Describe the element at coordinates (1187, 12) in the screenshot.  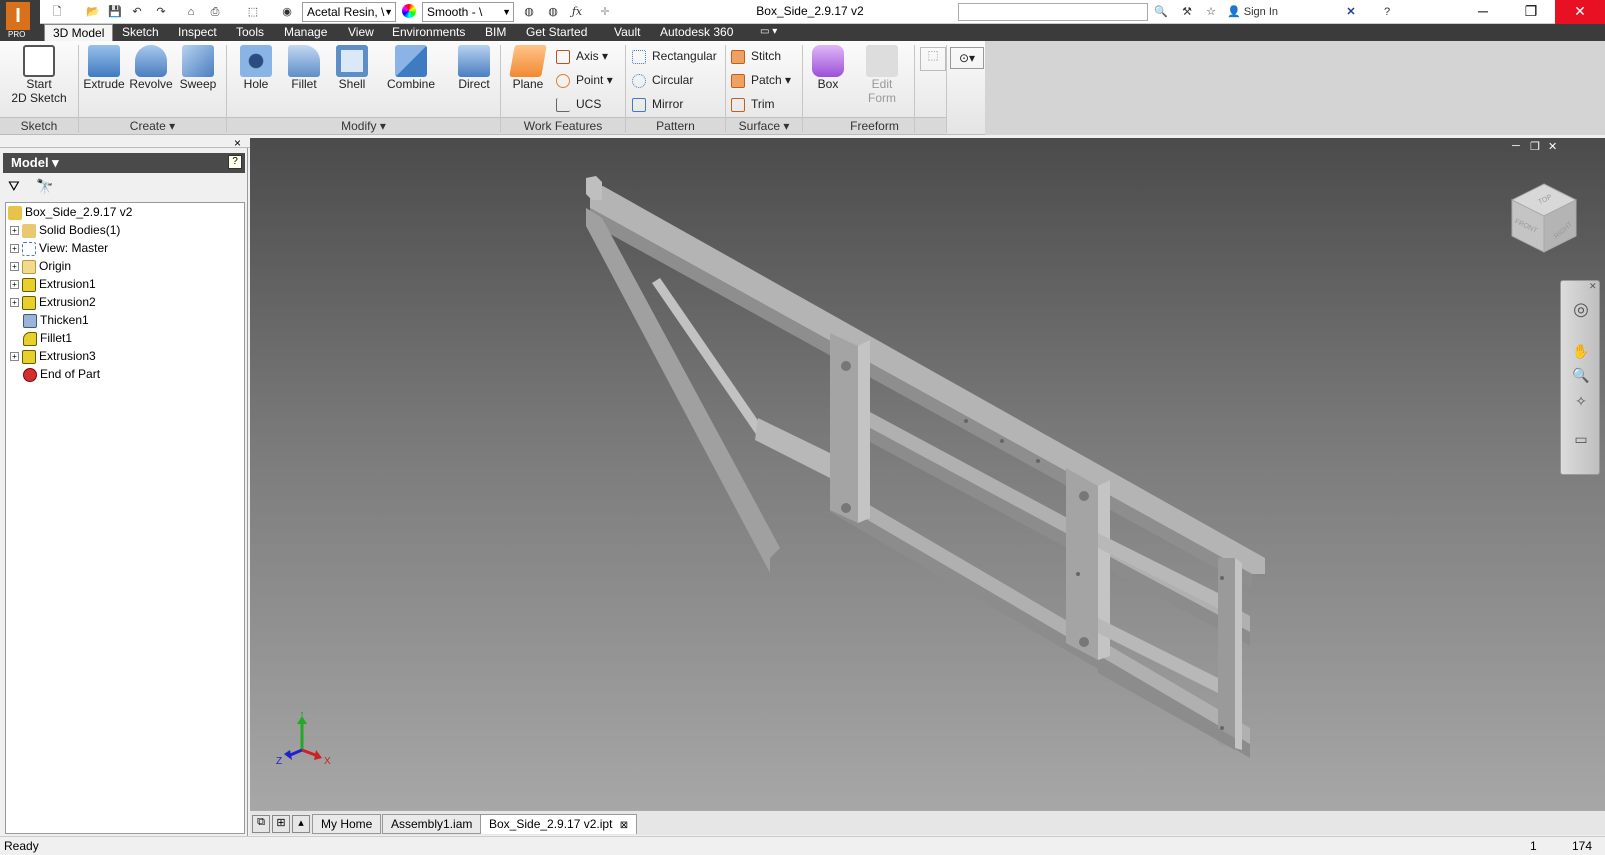
I see `tools-icon: ⚒` at that location.